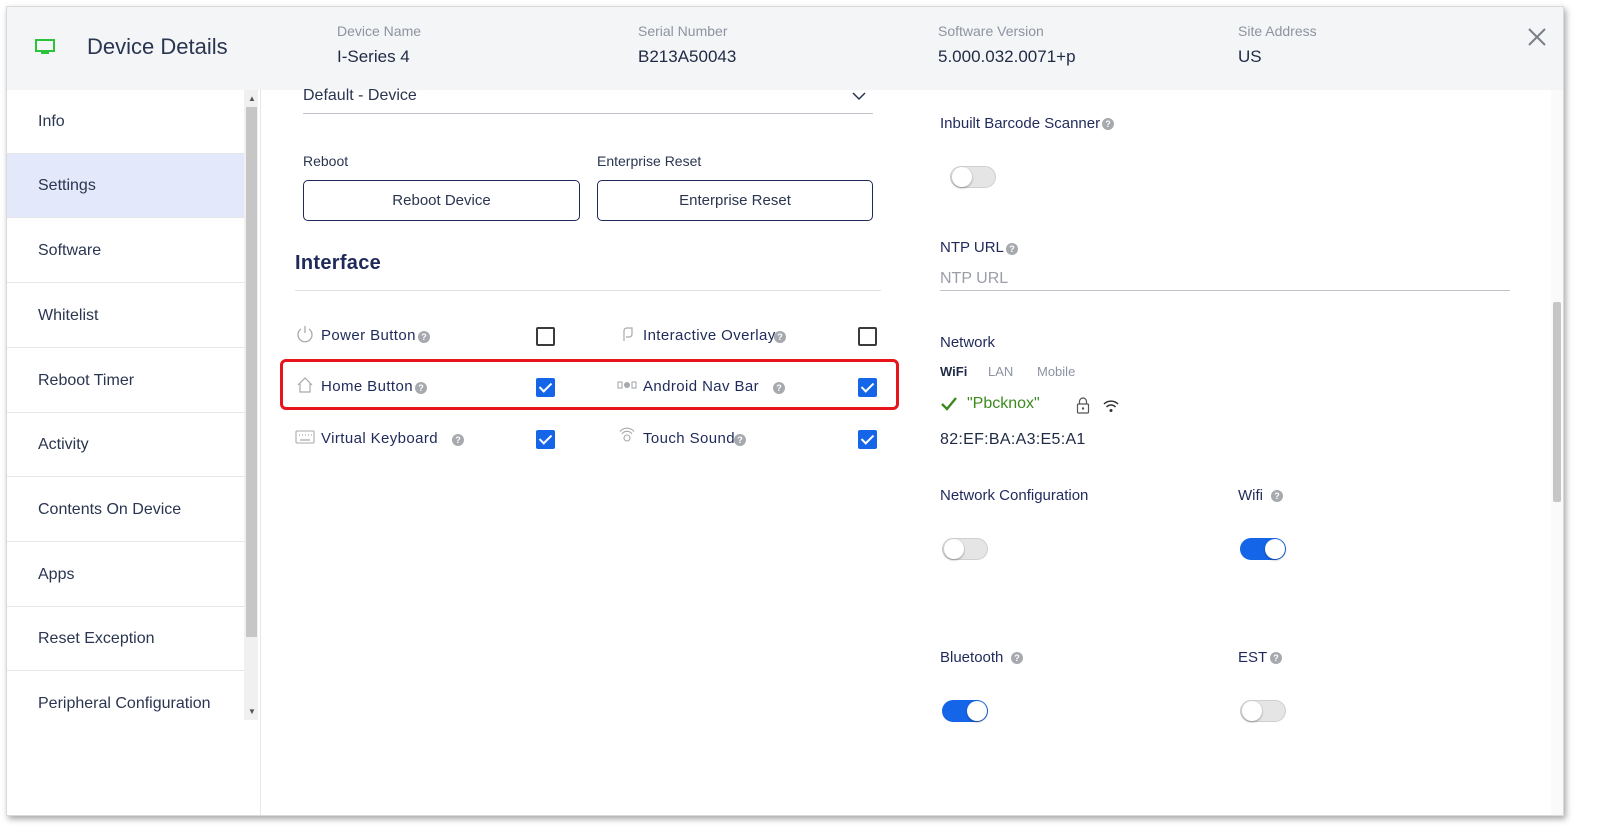 This screenshot has height=834, width=1598. I want to click on barcode-scanner-toggle, so click(973, 177).